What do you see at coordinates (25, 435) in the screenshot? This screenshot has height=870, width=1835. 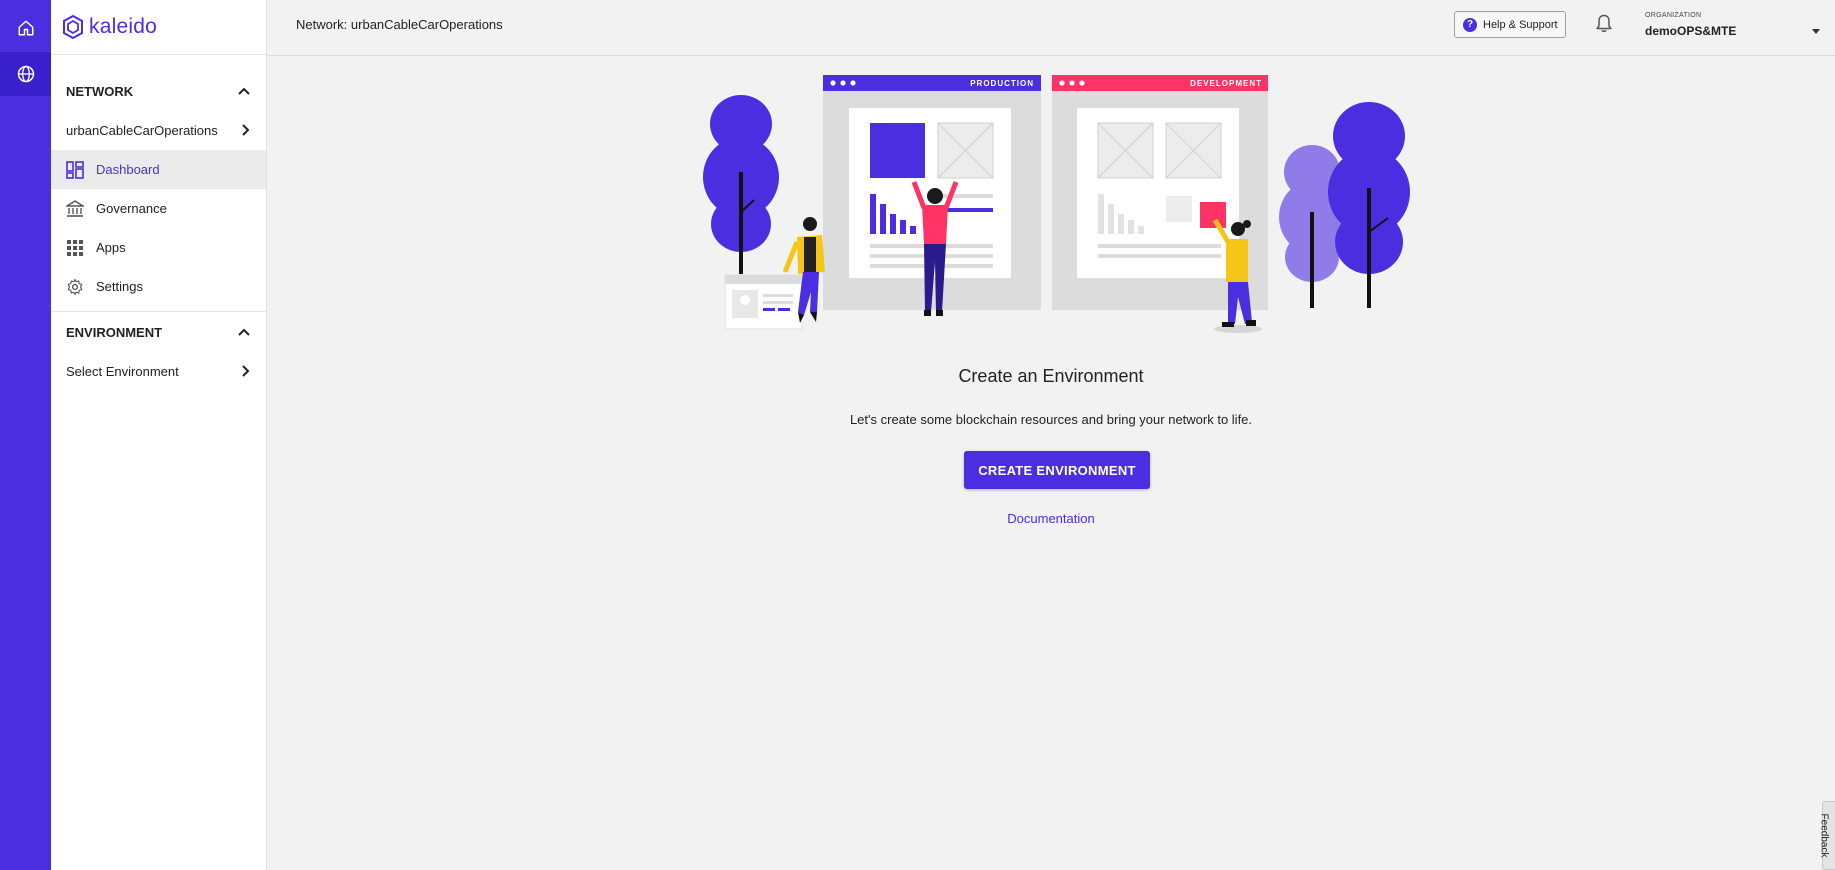 I see `app-rail` at bounding box center [25, 435].